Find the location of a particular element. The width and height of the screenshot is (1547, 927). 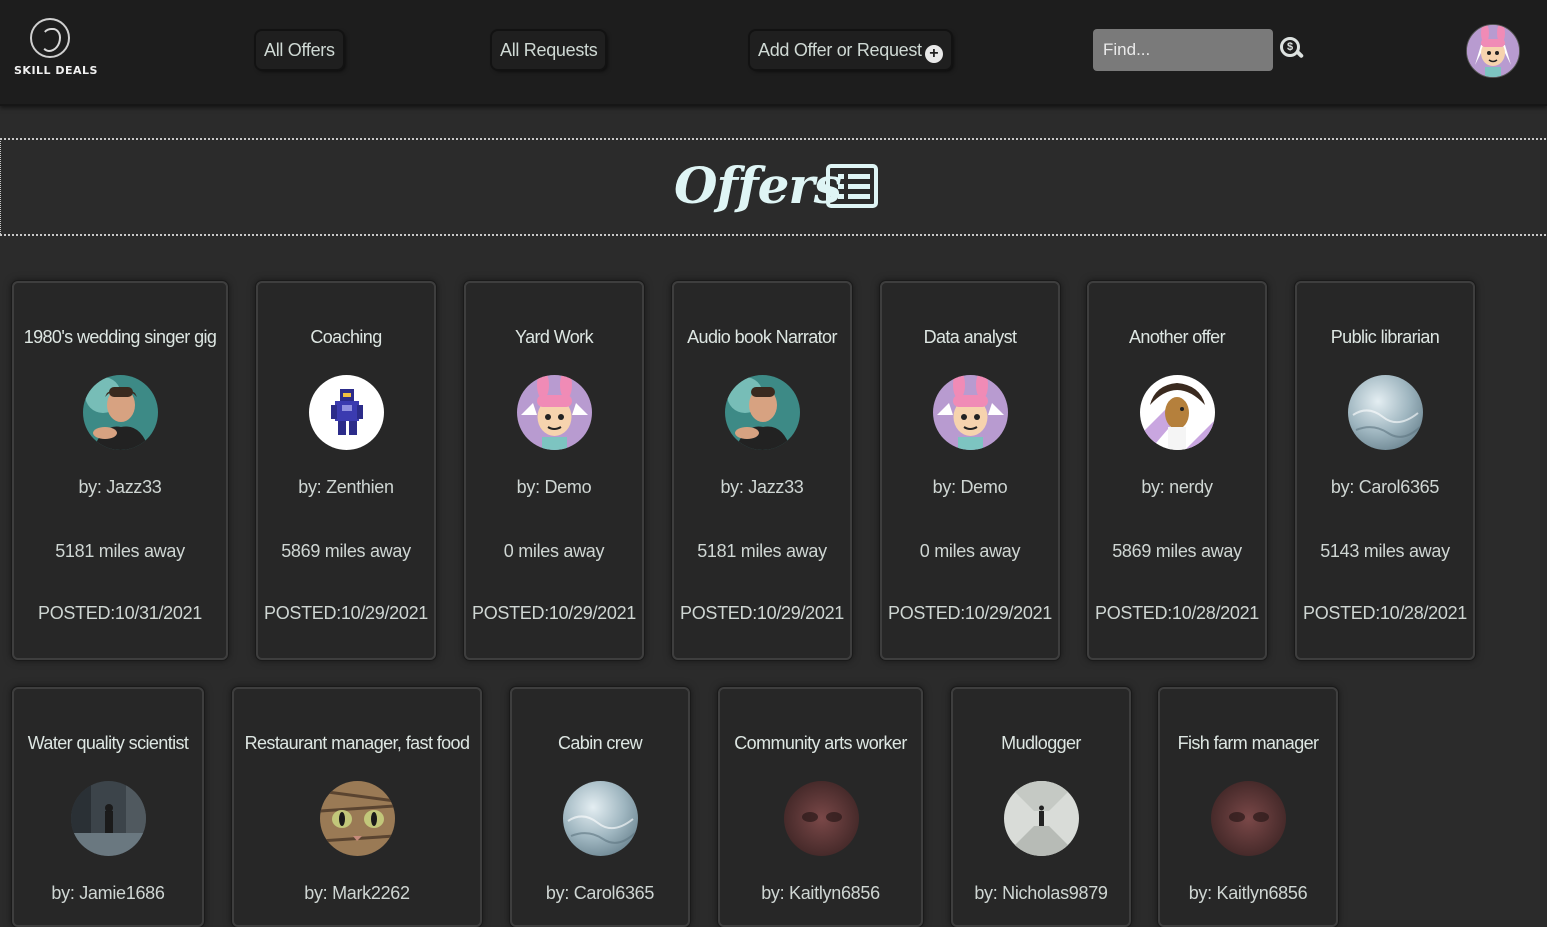

page-title: Offers is located at coordinates (758, 185).